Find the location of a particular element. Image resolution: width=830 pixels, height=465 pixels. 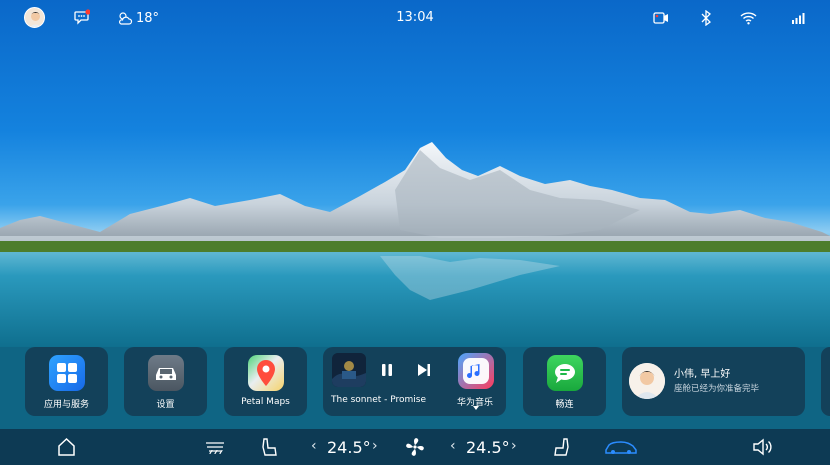

app-label: 应用与服务 is located at coordinates (66, 405).